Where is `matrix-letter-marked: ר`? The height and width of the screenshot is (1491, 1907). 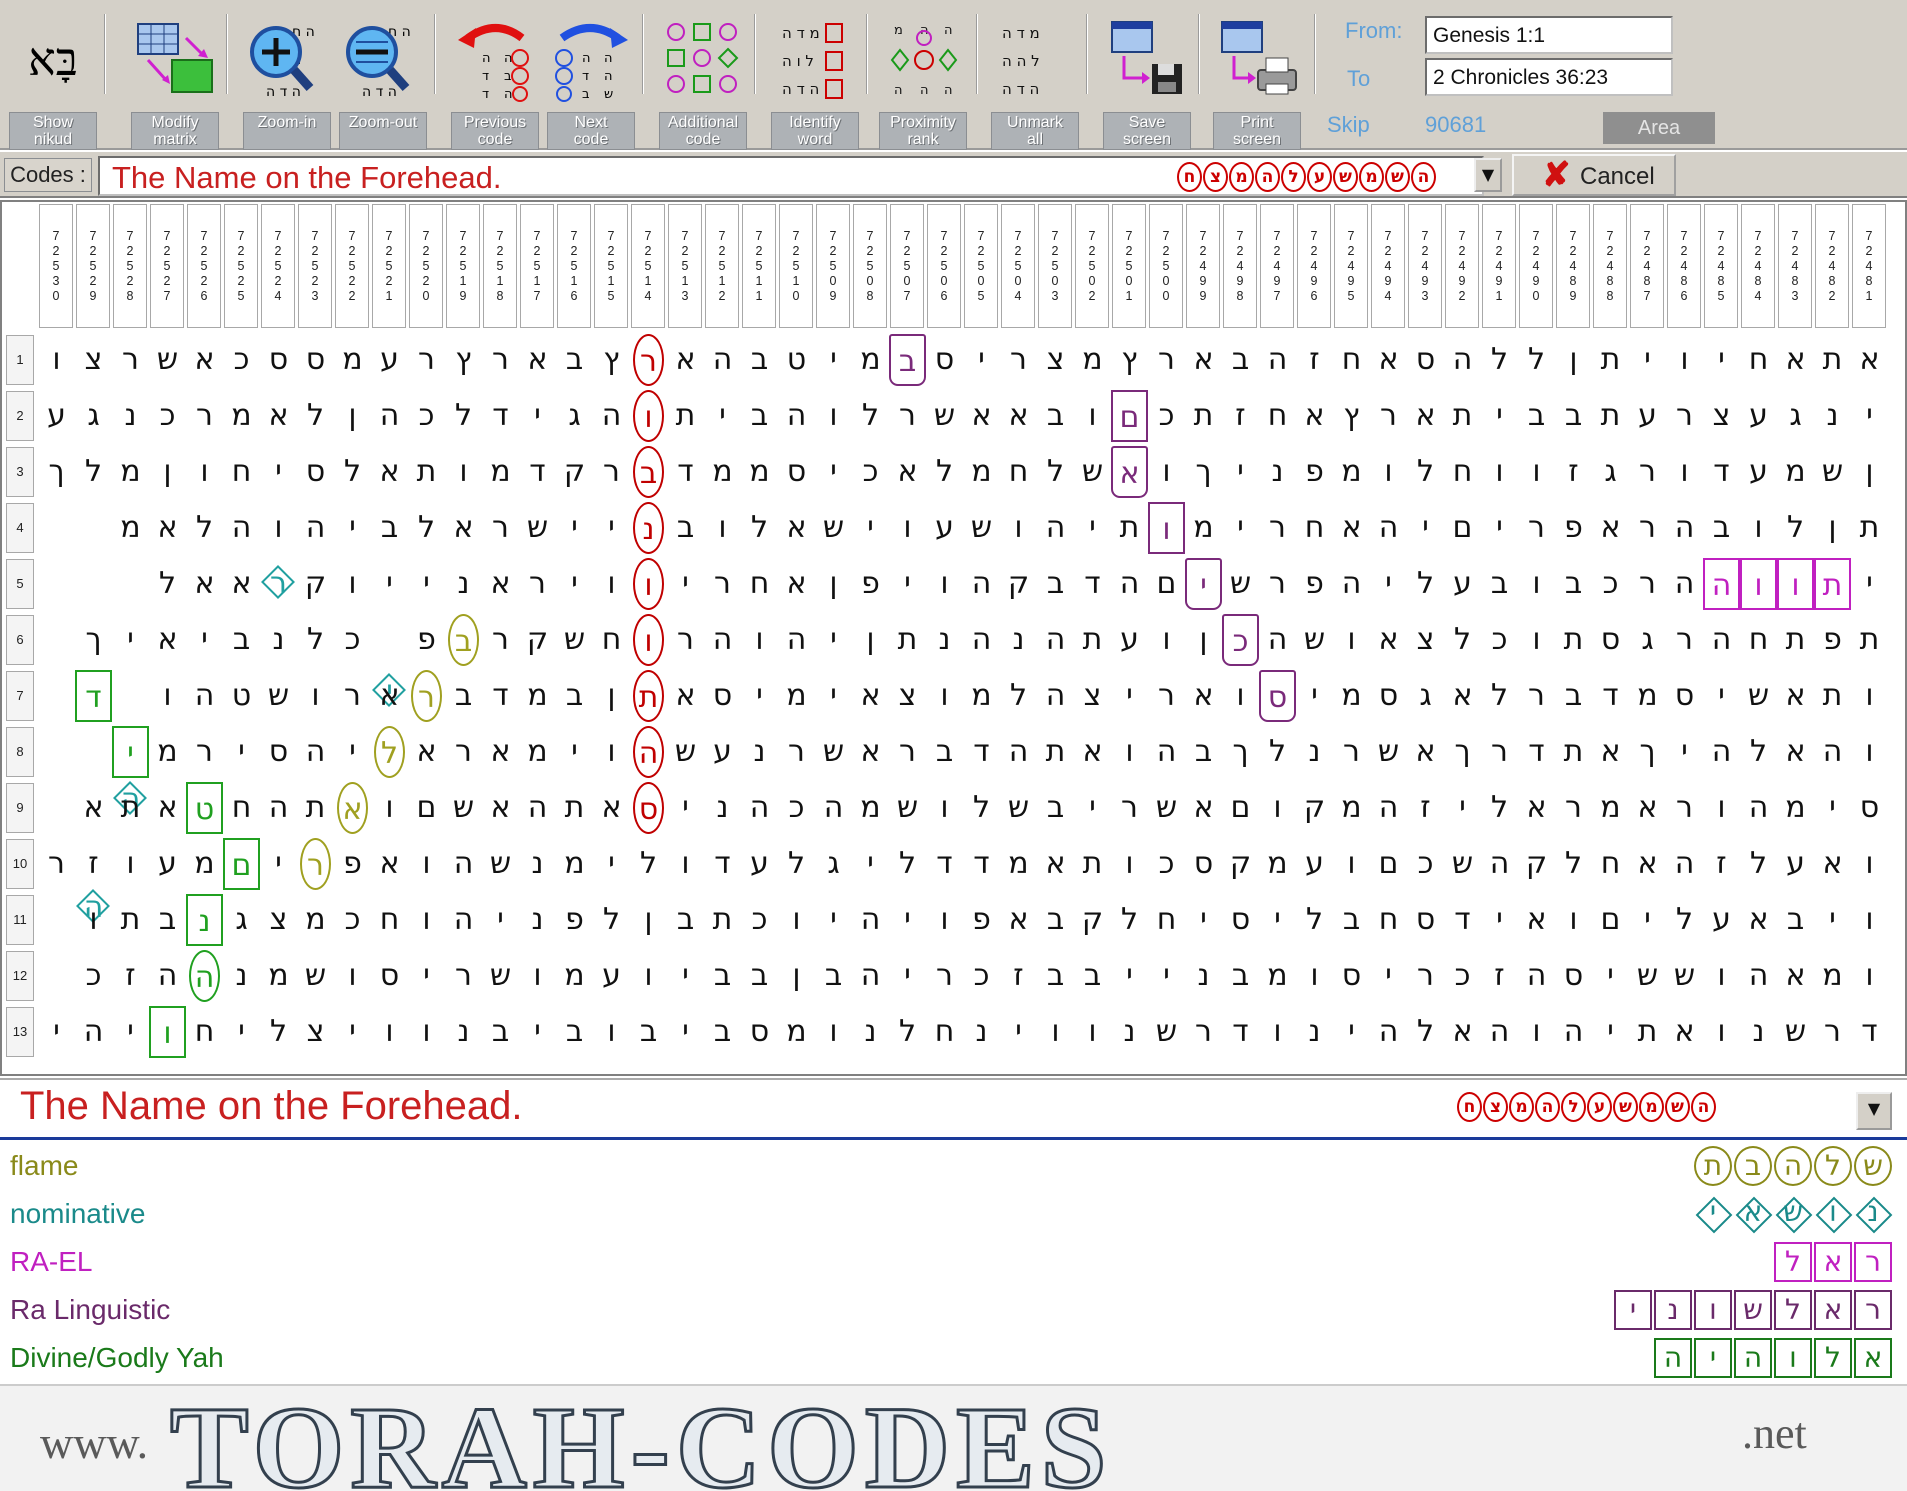 matrix-letter-marked: ר is located at coordinates (315, 864).